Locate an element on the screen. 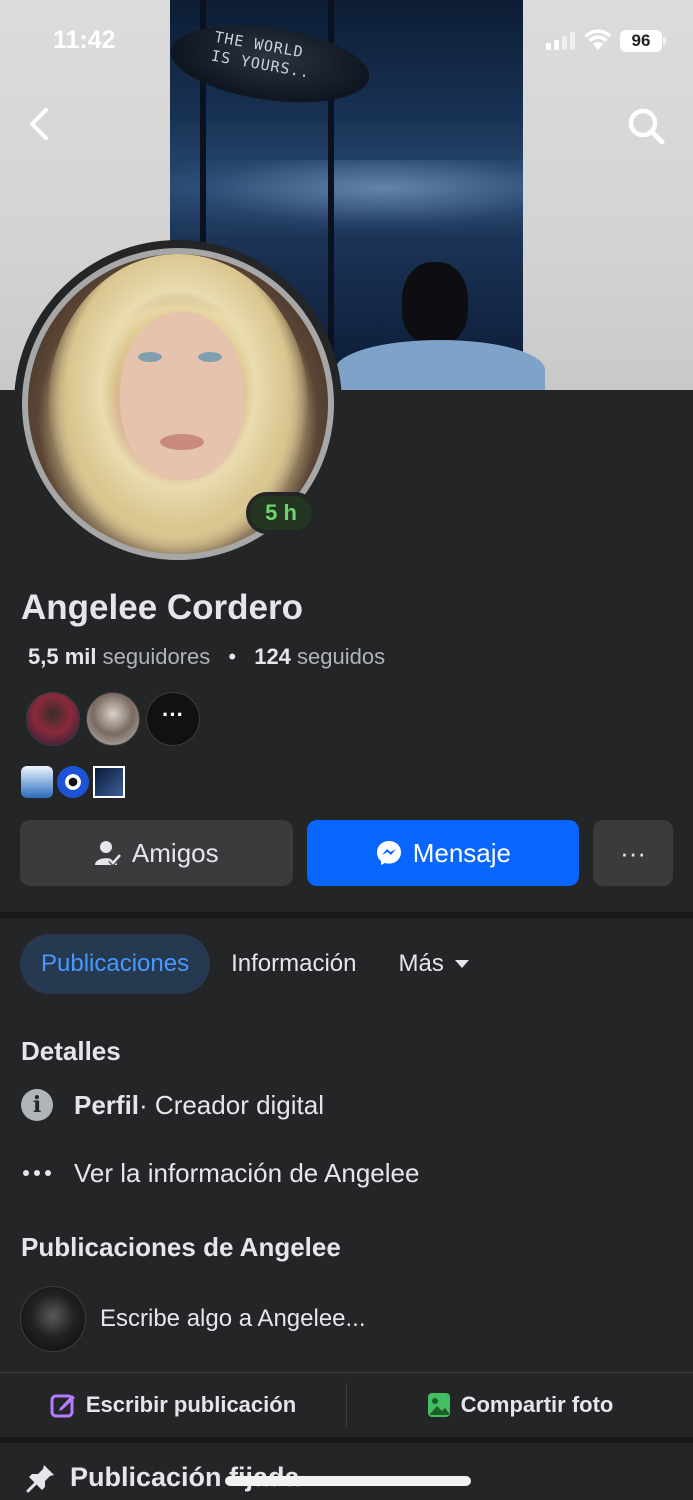  profile-actions: Amigos Mensaje ··· is located at coordinates (346, 853).